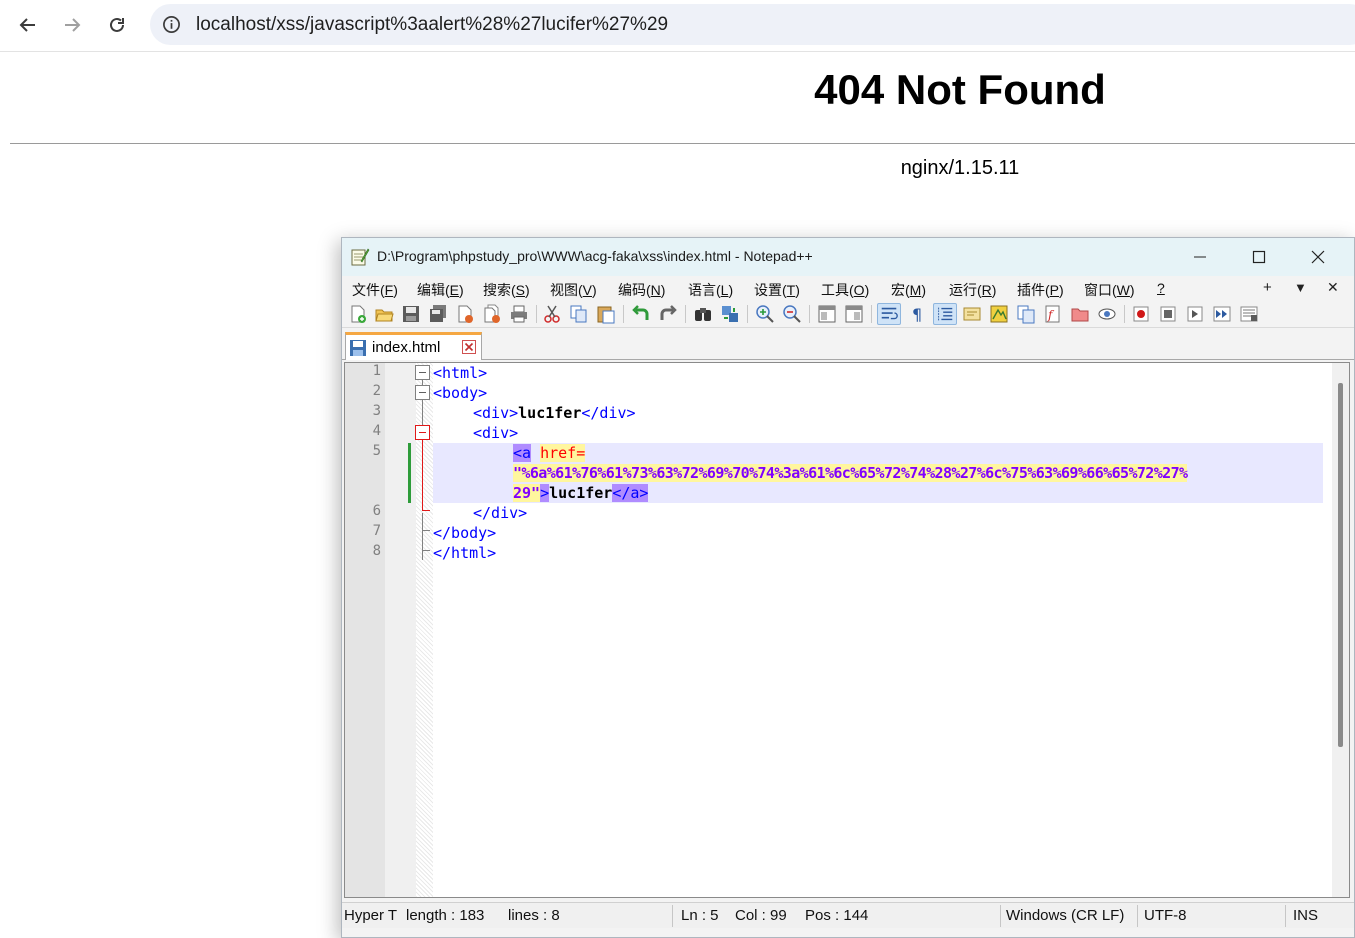 Image resolution: width=1355 pixels, height=938 pixels. I want to click on menu-plugins: 插件(P), so click(1040, 290).